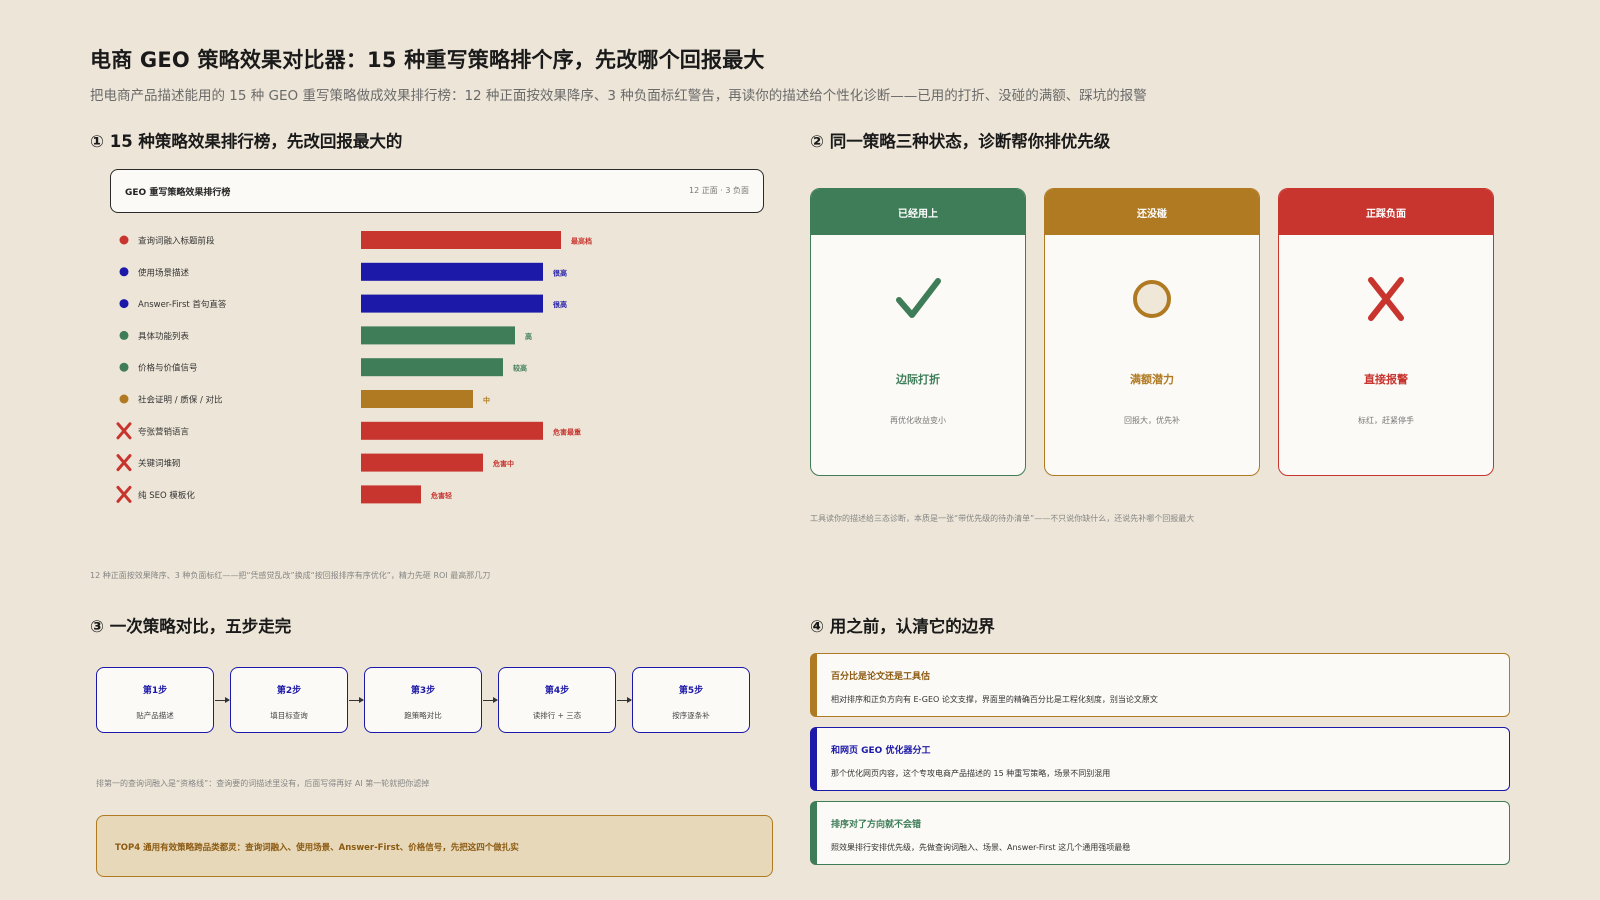  Describe the element at coordinates (557, 691) in the screenshot. I see `step-title: 第4步` at that location.